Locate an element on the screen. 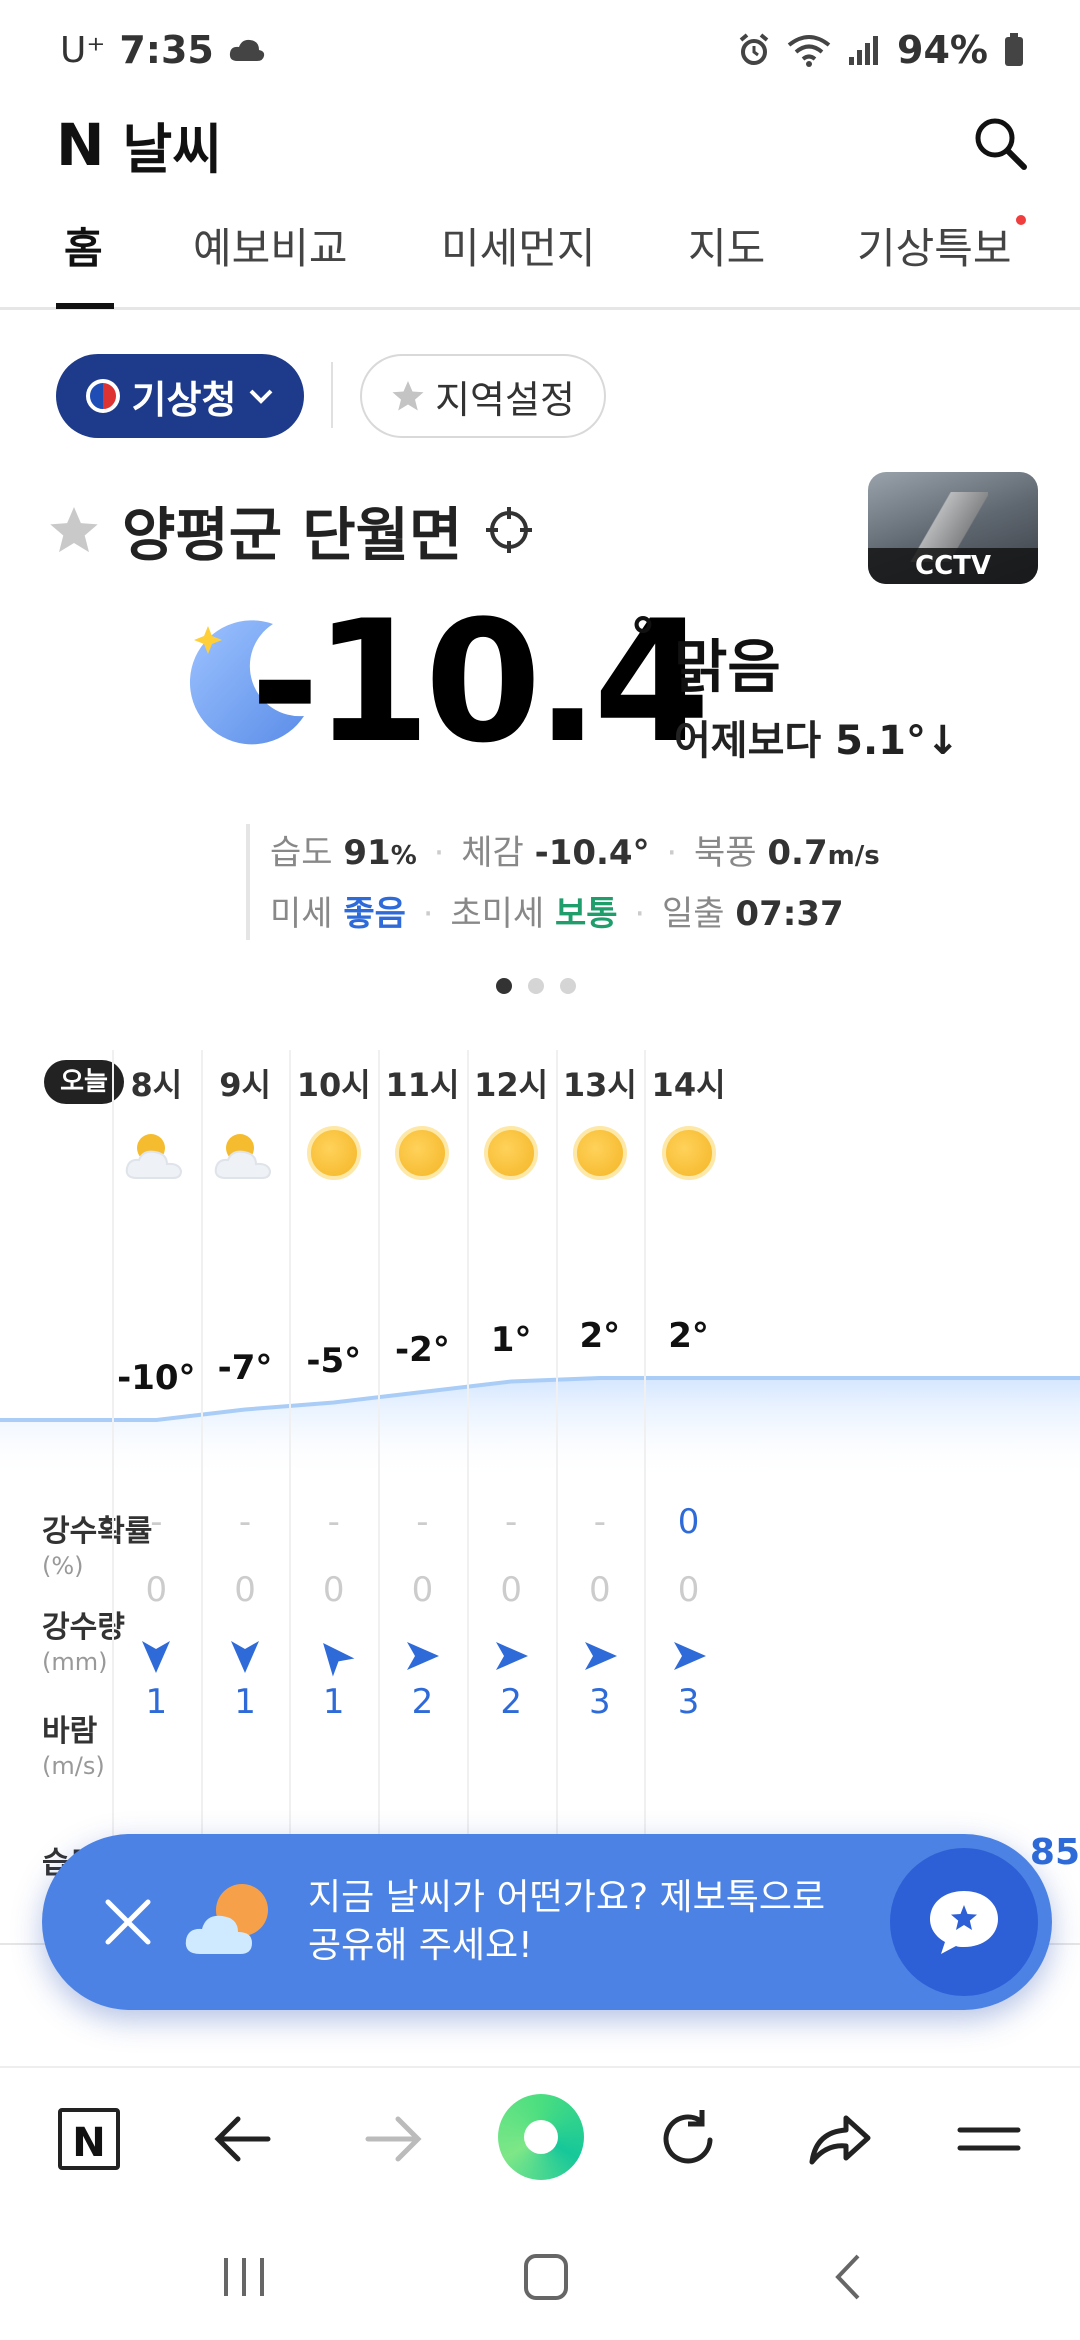 The width and height of the screenshot is (1080, 2340). tab-forecast-compare: 예보비교 is located at coordinates (270, 245).